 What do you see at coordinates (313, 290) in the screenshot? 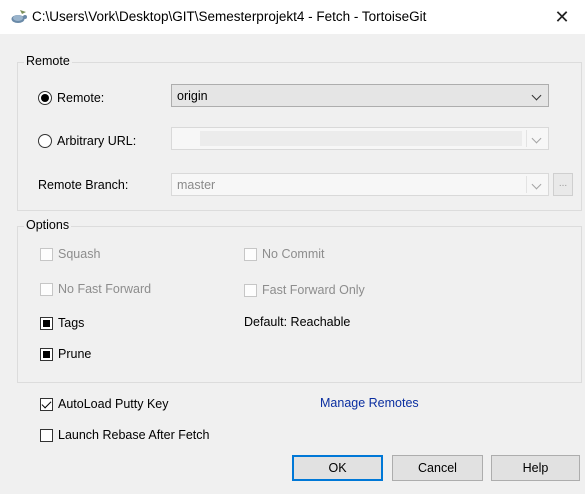
I see `fast-forward-only-label: Fast Forward Only` at bounding box center [313, 290].